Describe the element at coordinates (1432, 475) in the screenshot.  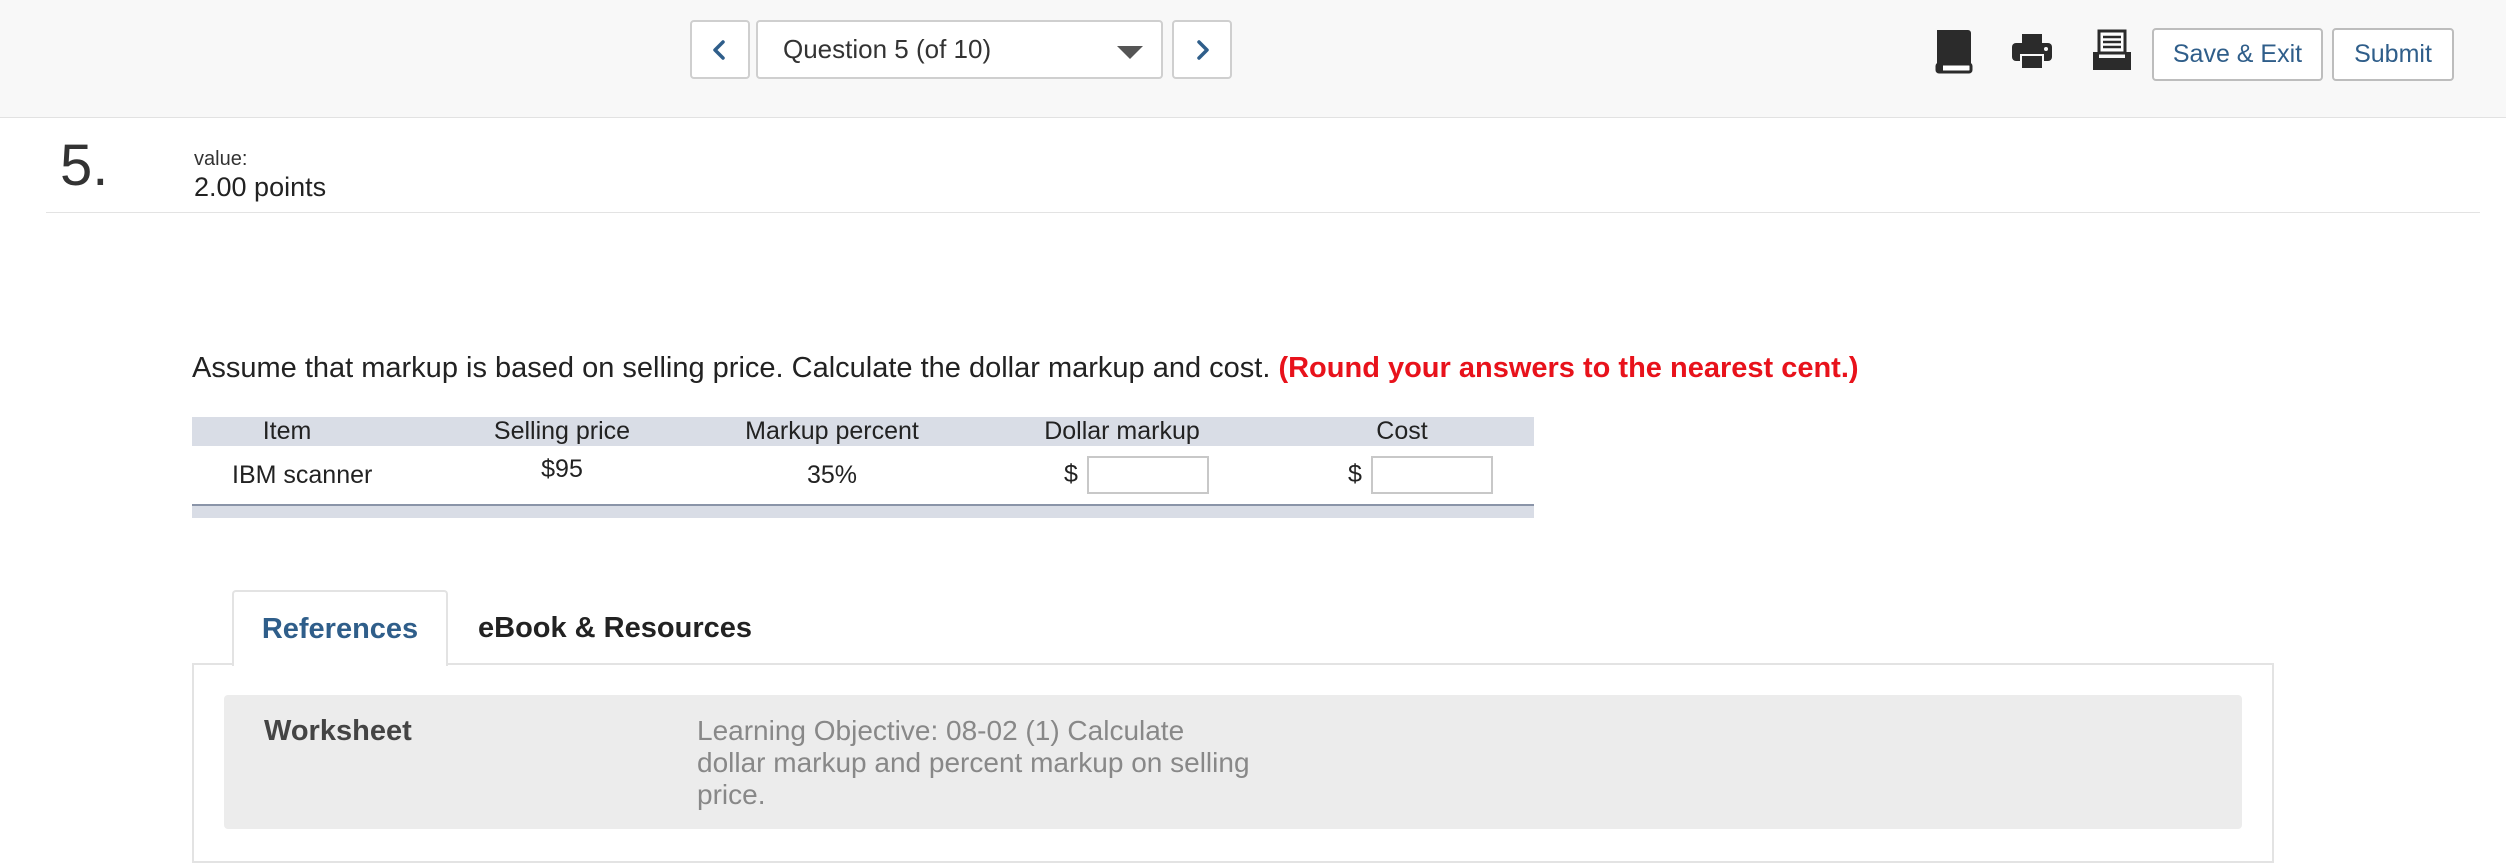
I see `cost-input` at that location.